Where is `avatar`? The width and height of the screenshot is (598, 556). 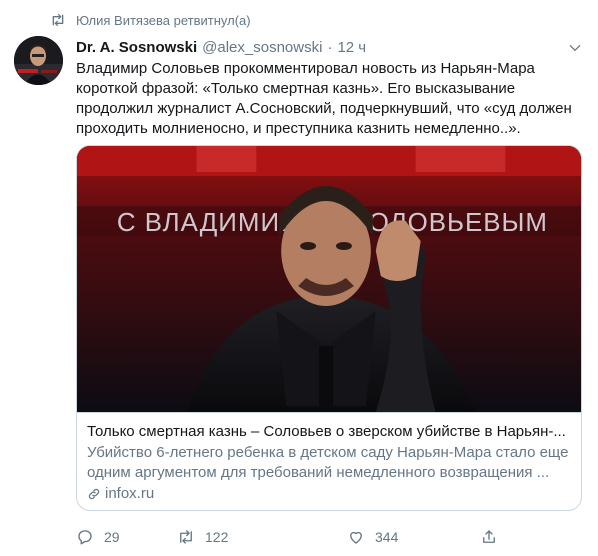
avatar is located at coordinates (38, 60).